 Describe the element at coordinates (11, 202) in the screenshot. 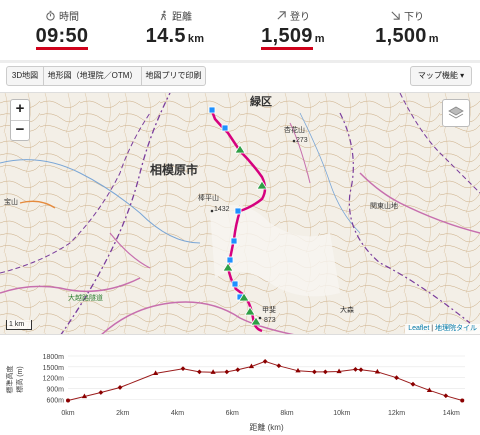

I see `map-label-takarayama: 宝山` at that location.